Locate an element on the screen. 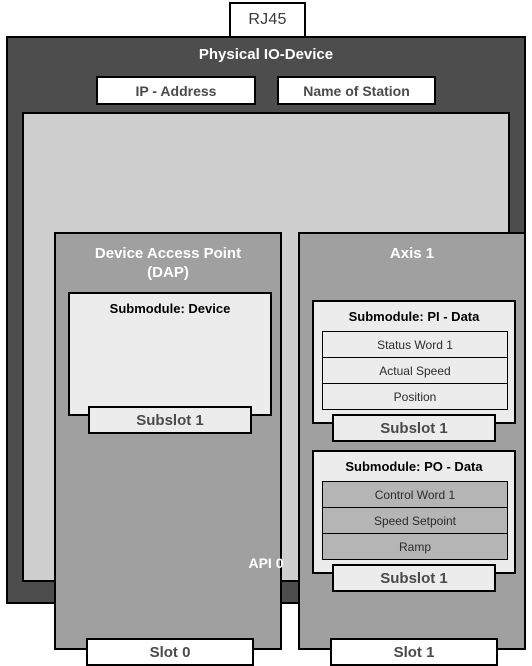 The image size is (532, 666). station-name-label: Name of Station is located at coordinates (356, 90).